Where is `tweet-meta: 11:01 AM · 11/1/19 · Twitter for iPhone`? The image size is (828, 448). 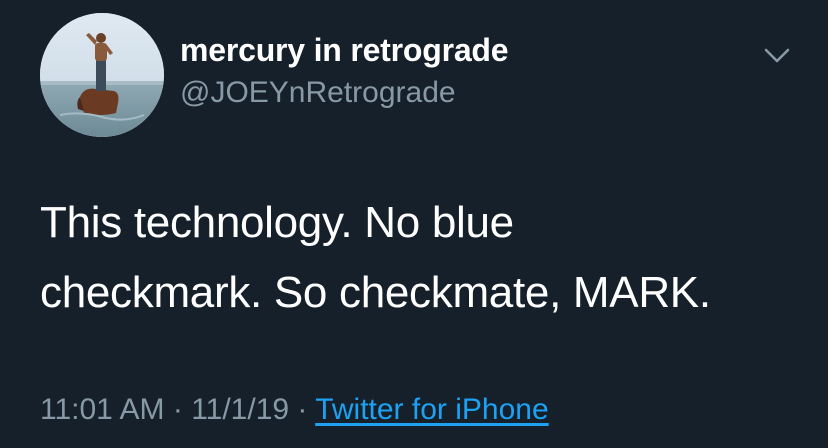 tweet-meta: 11:01 AM · 11/1/19 · Twitter for iPhone is located at coordinates (294, 410).